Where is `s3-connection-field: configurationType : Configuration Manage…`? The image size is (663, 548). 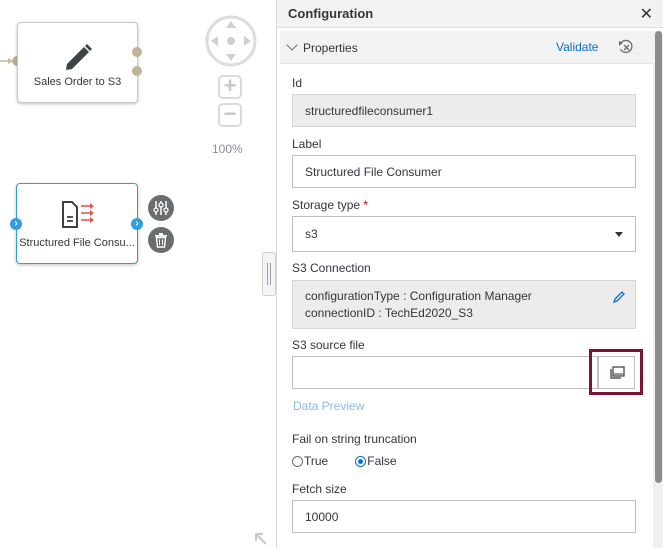
s3-connection-field: configurationType : Configuration Manage… is located at coordinates (464, 304).